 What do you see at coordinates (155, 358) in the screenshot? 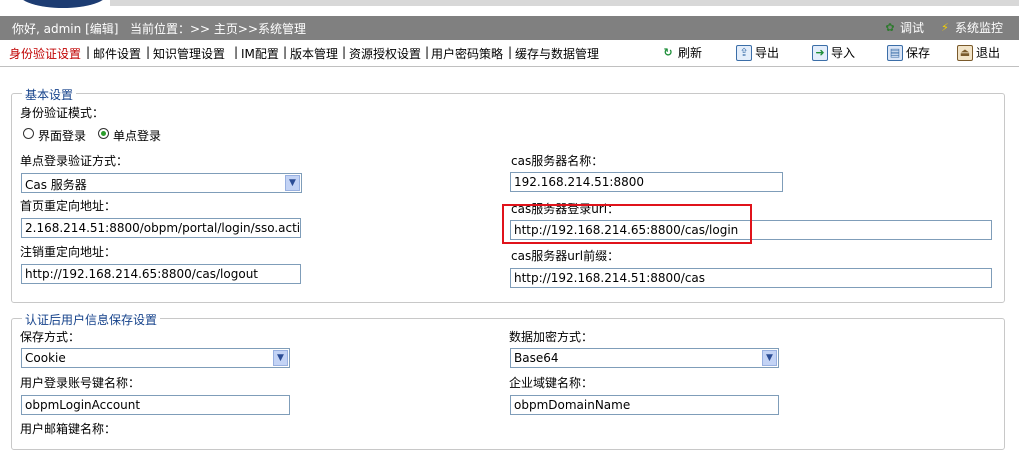
I see `save-mode-select: Cookie ▼` at bounding box center [155, 358].